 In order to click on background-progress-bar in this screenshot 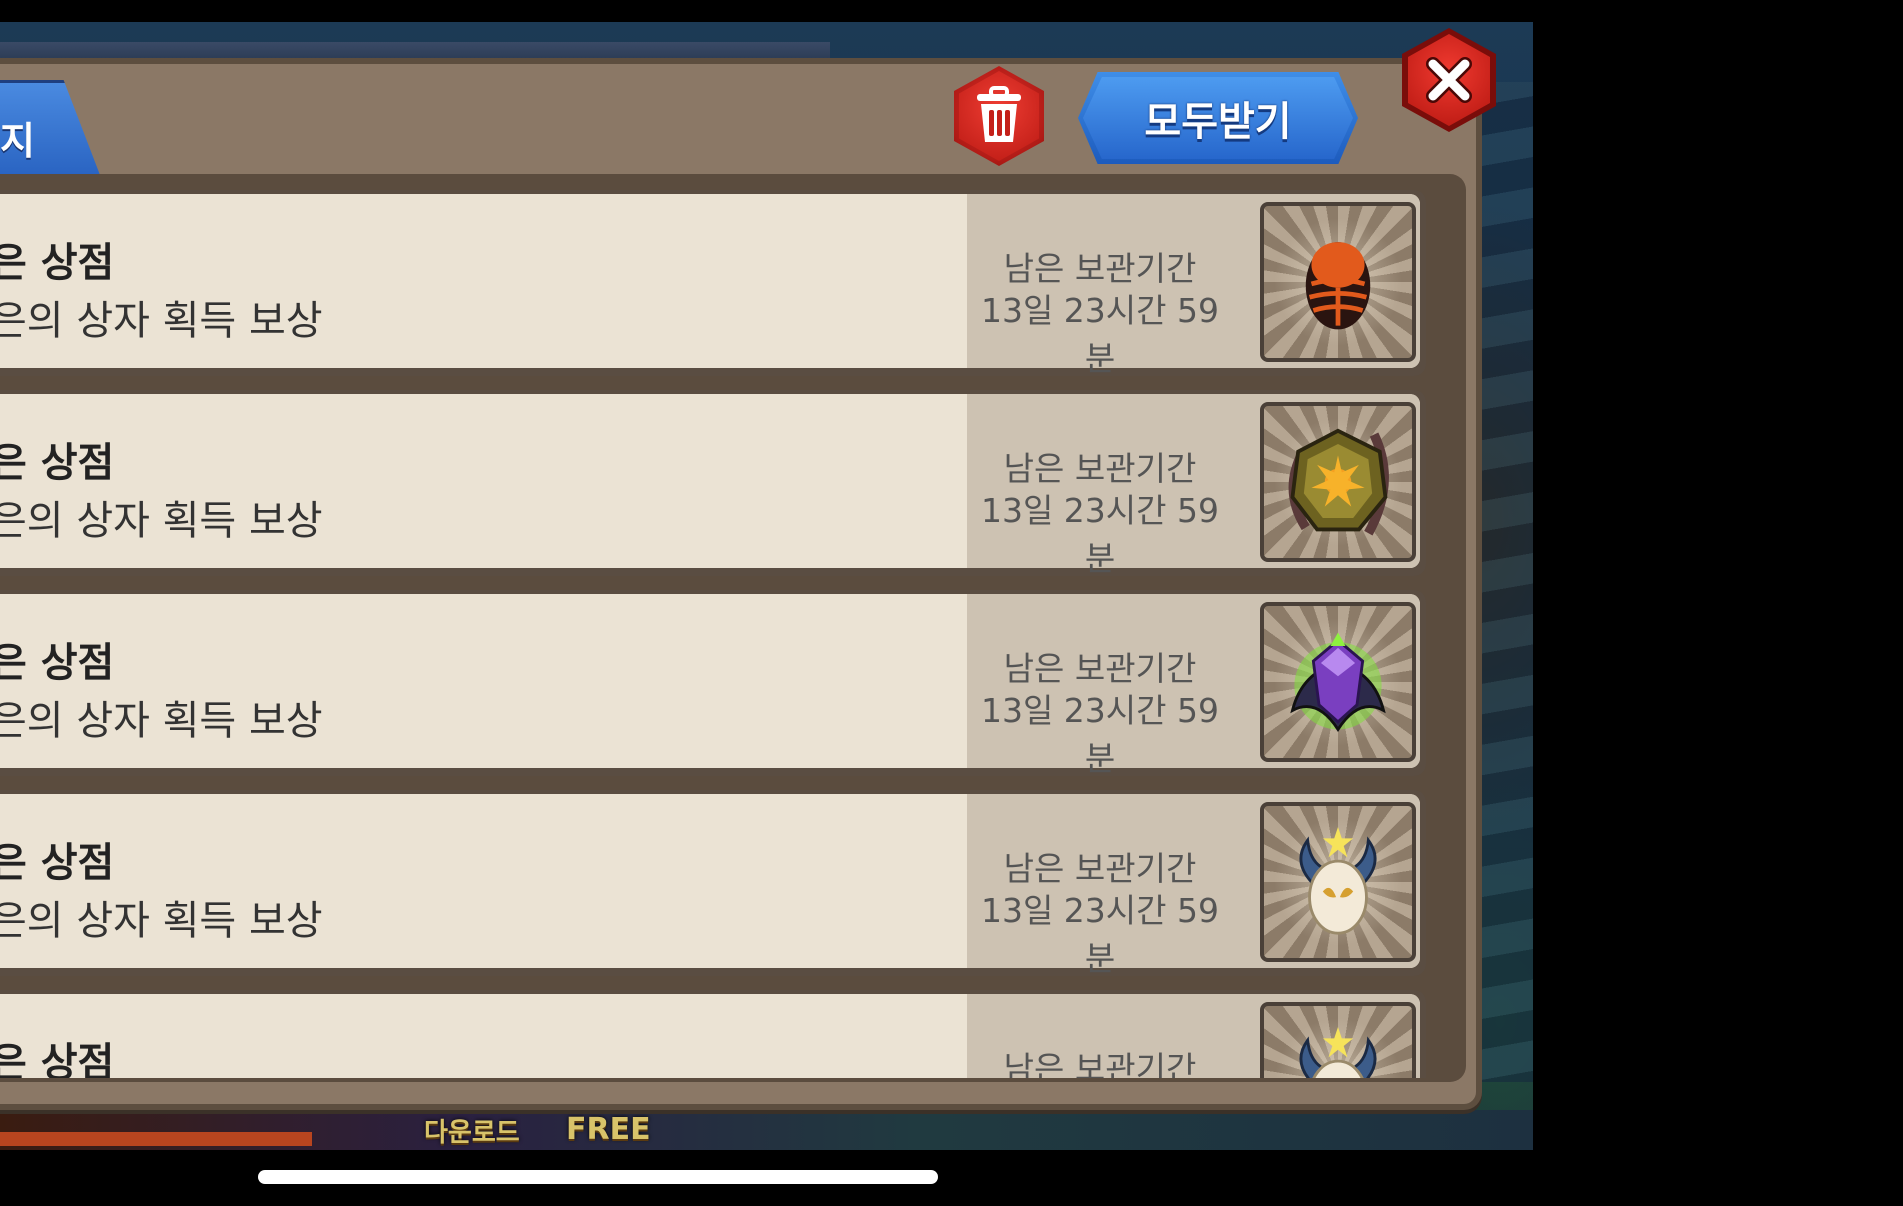, I will do `click(156, 1139)`.